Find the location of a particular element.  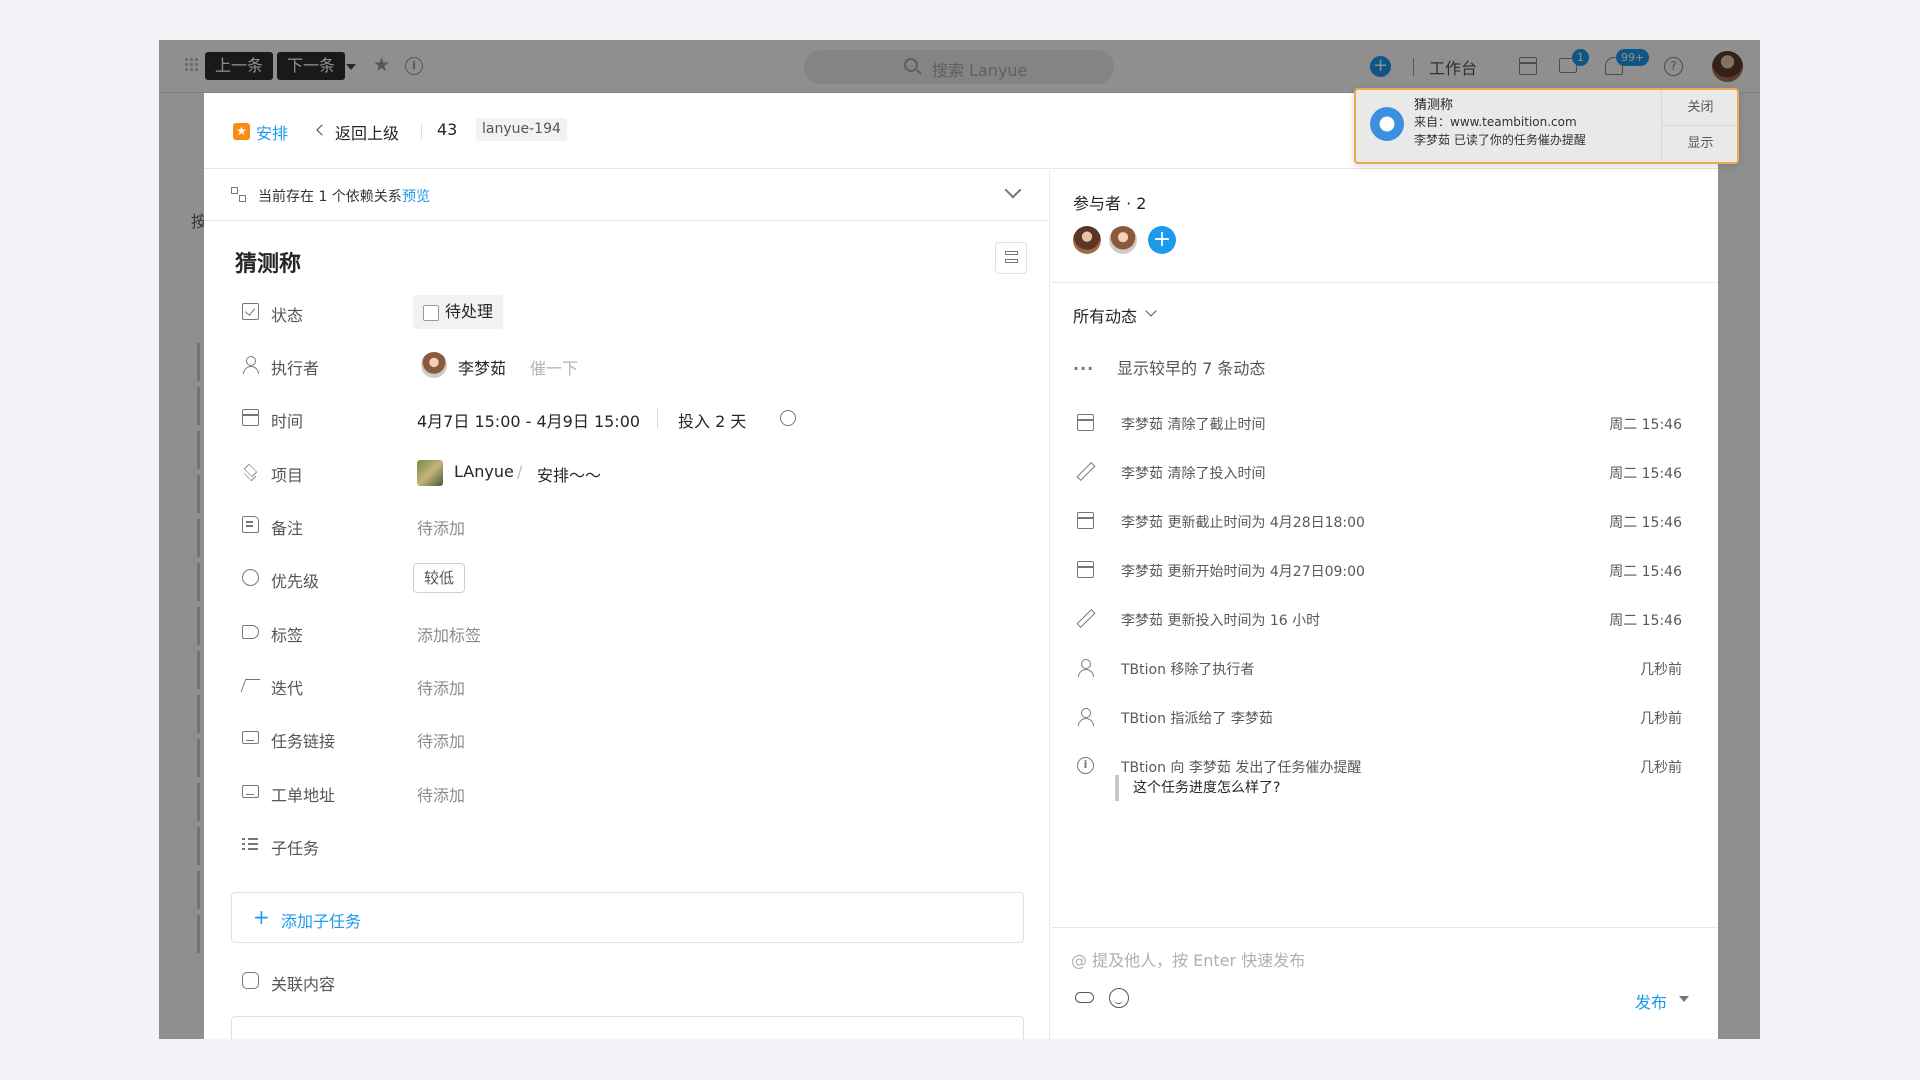

field-status: 状态 待处理 is located at coordinates (626, 312).